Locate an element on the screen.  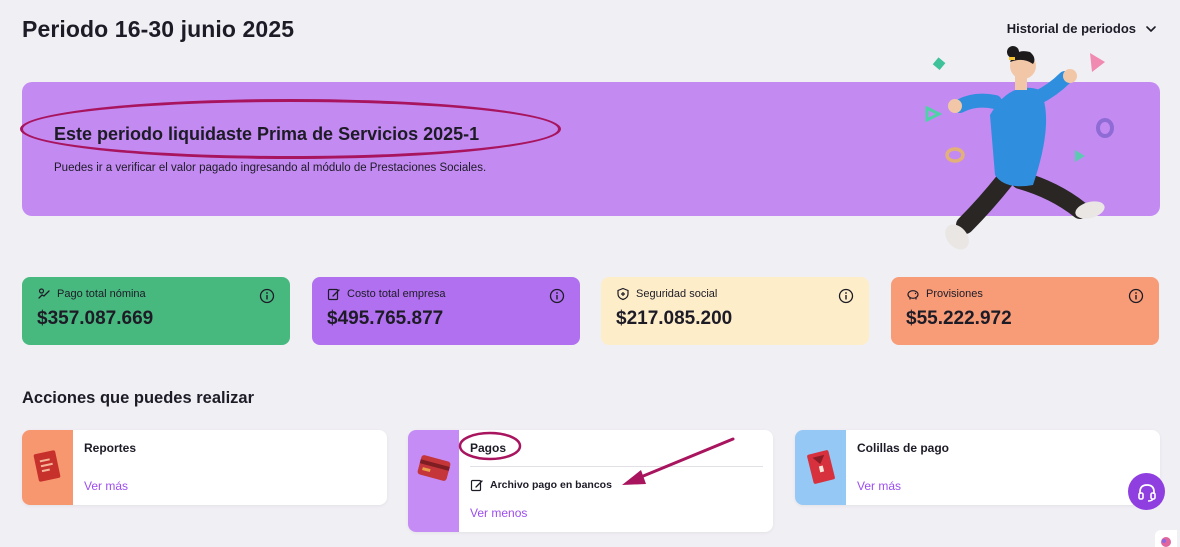
sub-item-label: Archivo pago en bancos is located at coordinates (551, 485).